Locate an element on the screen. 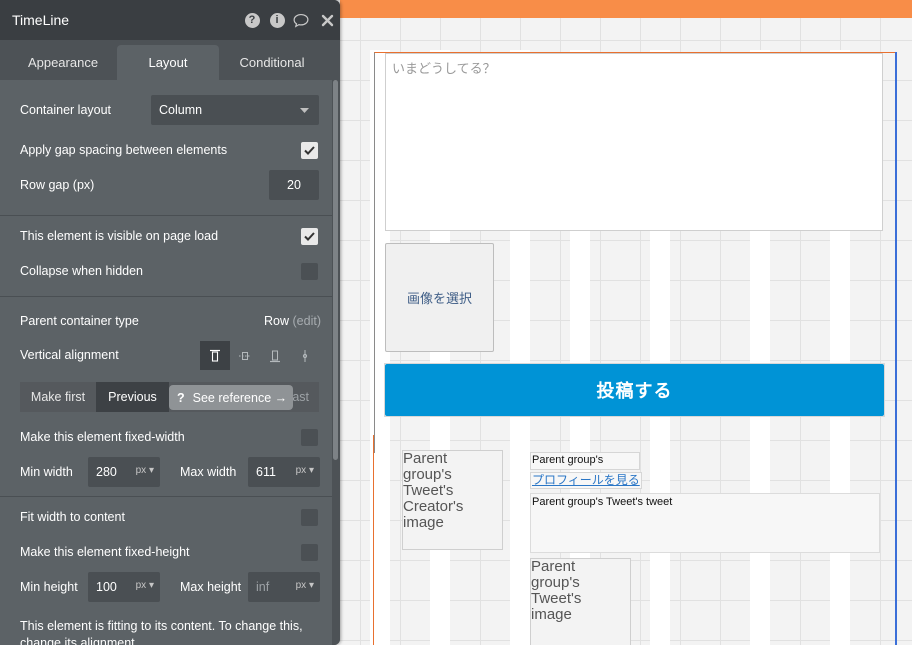 The image size is (912, 645). selection-guide is located at coordinates (373, 540).